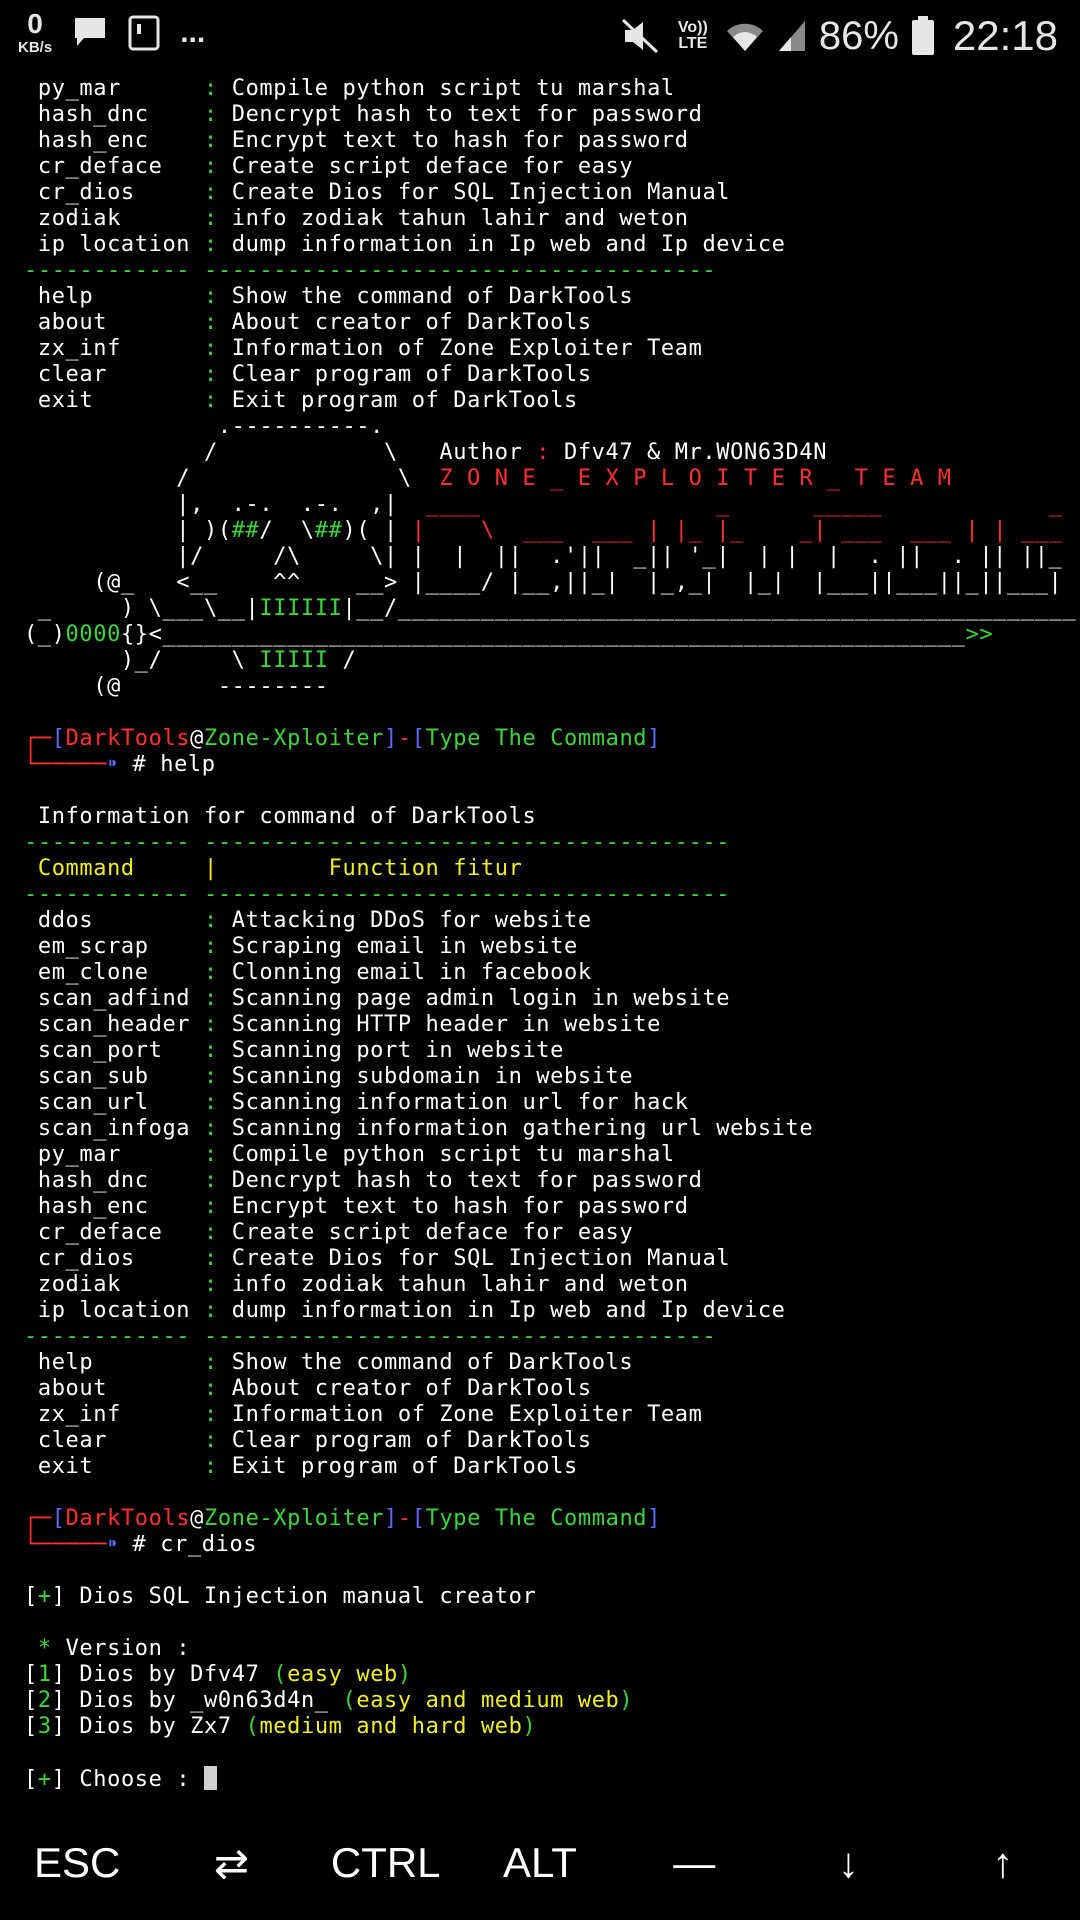  I want to click on esc-key: ESC, so click(77, 1863).